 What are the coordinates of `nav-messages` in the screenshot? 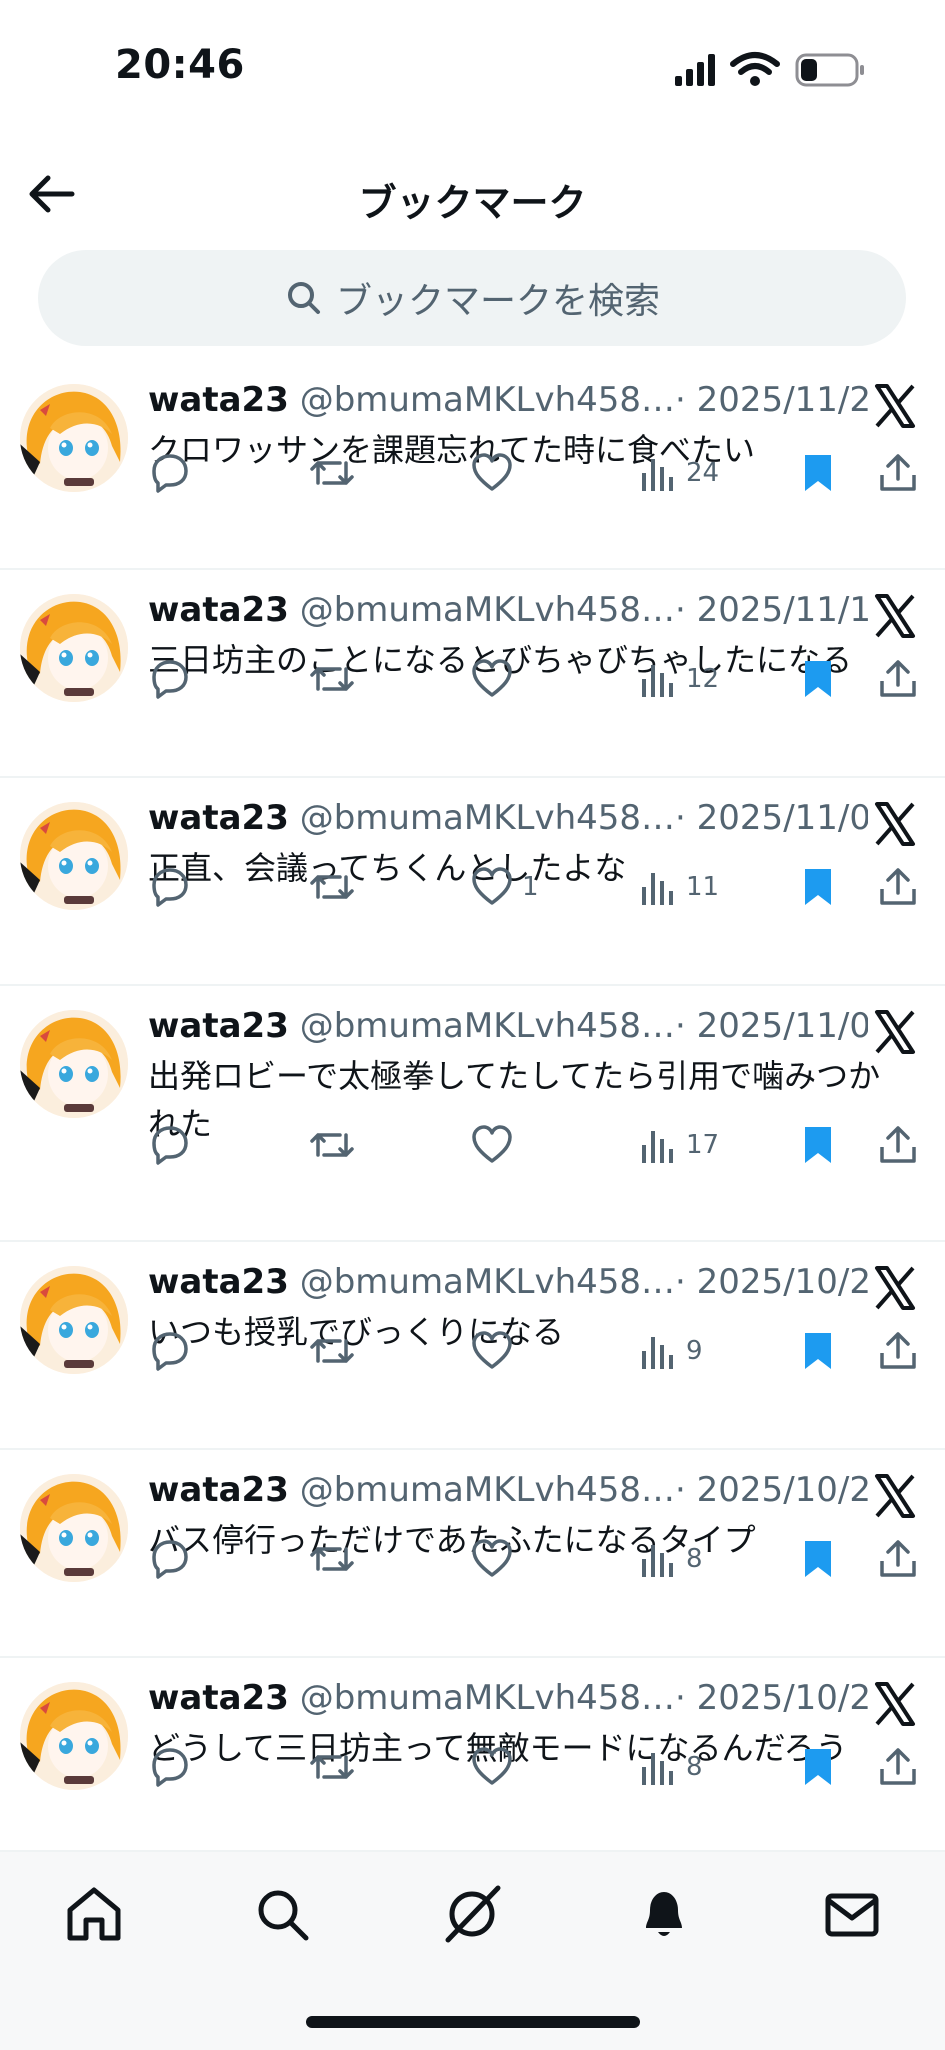 It's located at (852, 1914).